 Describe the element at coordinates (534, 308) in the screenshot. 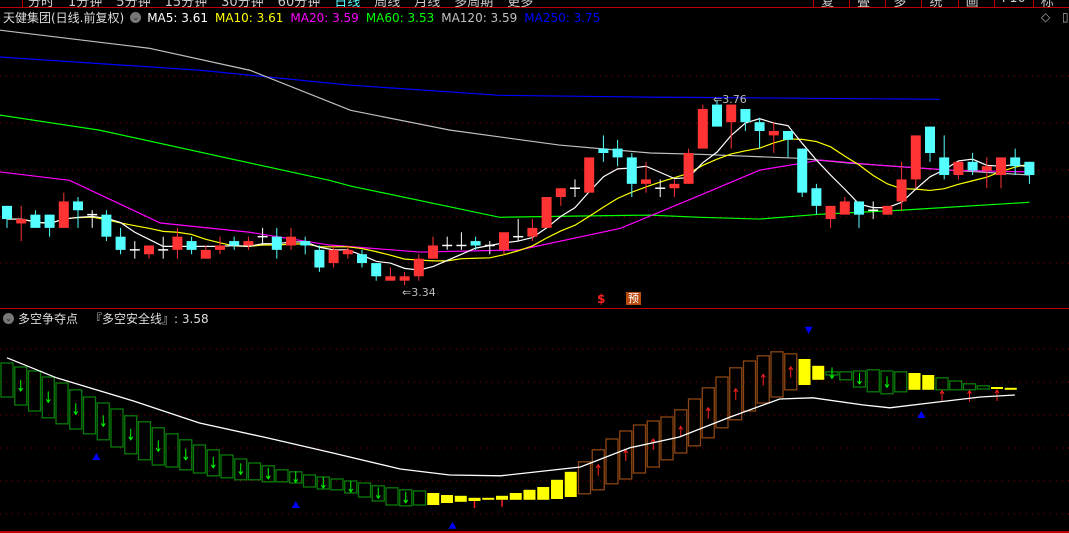

I see `panel-divider` at that location.